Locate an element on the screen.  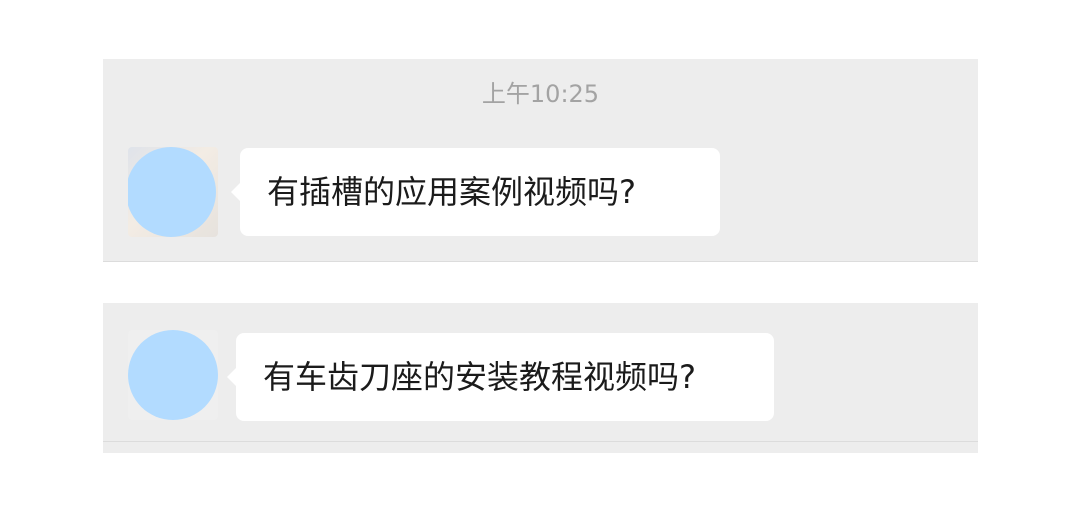
message-bubble-1: 有插槽的应用案例视频吗? is located at coordinates (475, 192).